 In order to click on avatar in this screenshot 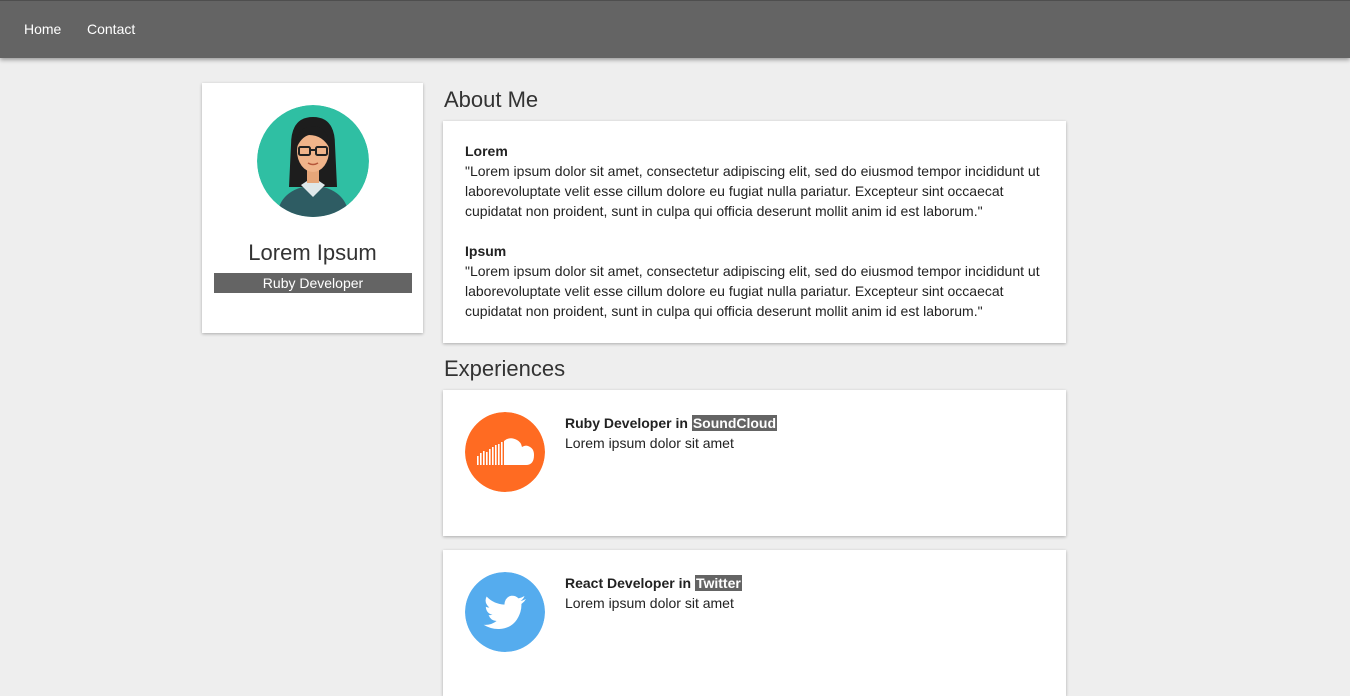, I will do `click(313, 161)`.